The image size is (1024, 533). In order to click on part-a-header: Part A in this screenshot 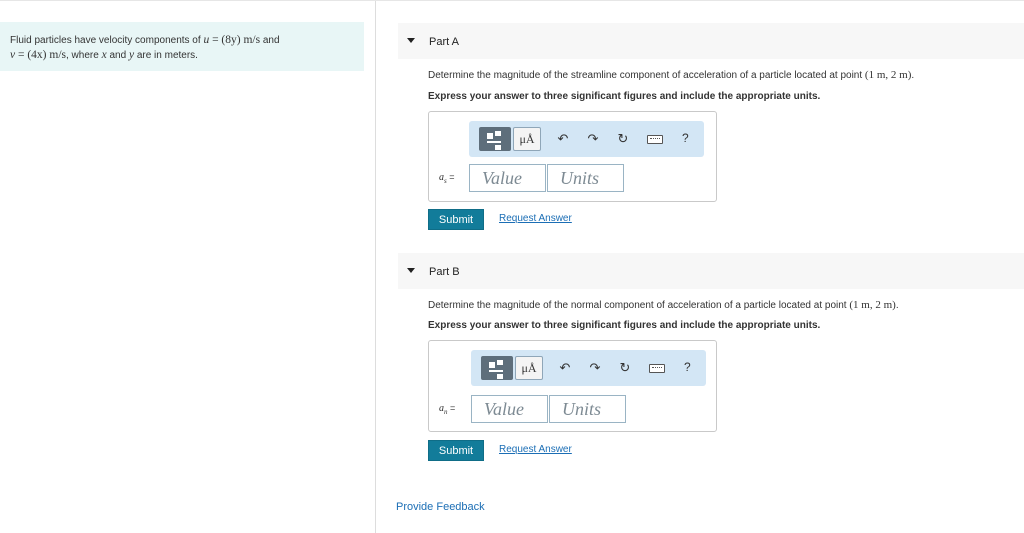, I will do `click(711, 41)`.